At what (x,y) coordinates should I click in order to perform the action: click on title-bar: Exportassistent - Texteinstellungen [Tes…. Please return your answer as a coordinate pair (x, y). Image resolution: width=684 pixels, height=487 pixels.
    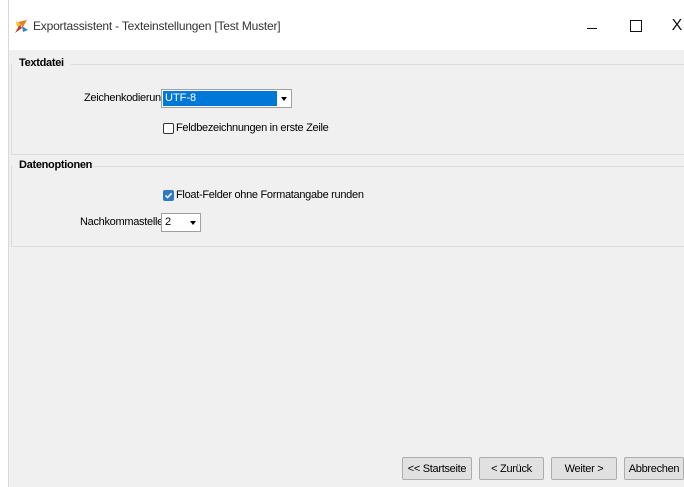
    Looking at the image, I should click on (346, 25).